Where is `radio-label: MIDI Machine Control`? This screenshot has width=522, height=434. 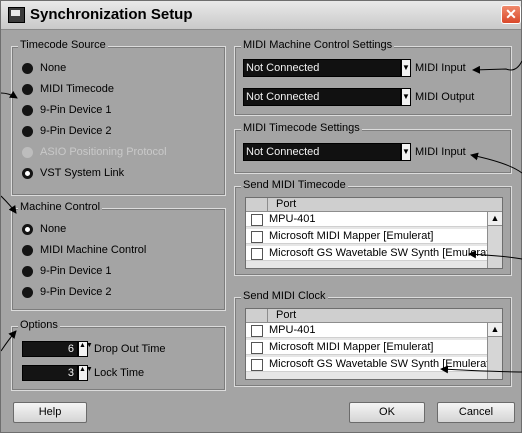 radio-label: MIDI Machine Control is located at coordinates (93, 250).